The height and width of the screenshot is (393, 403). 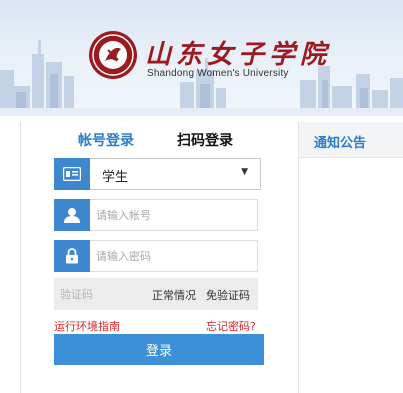 What do you see at coordinates (174, 256) in the screenshot?
I see `password-input` at bounding box center [174, 256].